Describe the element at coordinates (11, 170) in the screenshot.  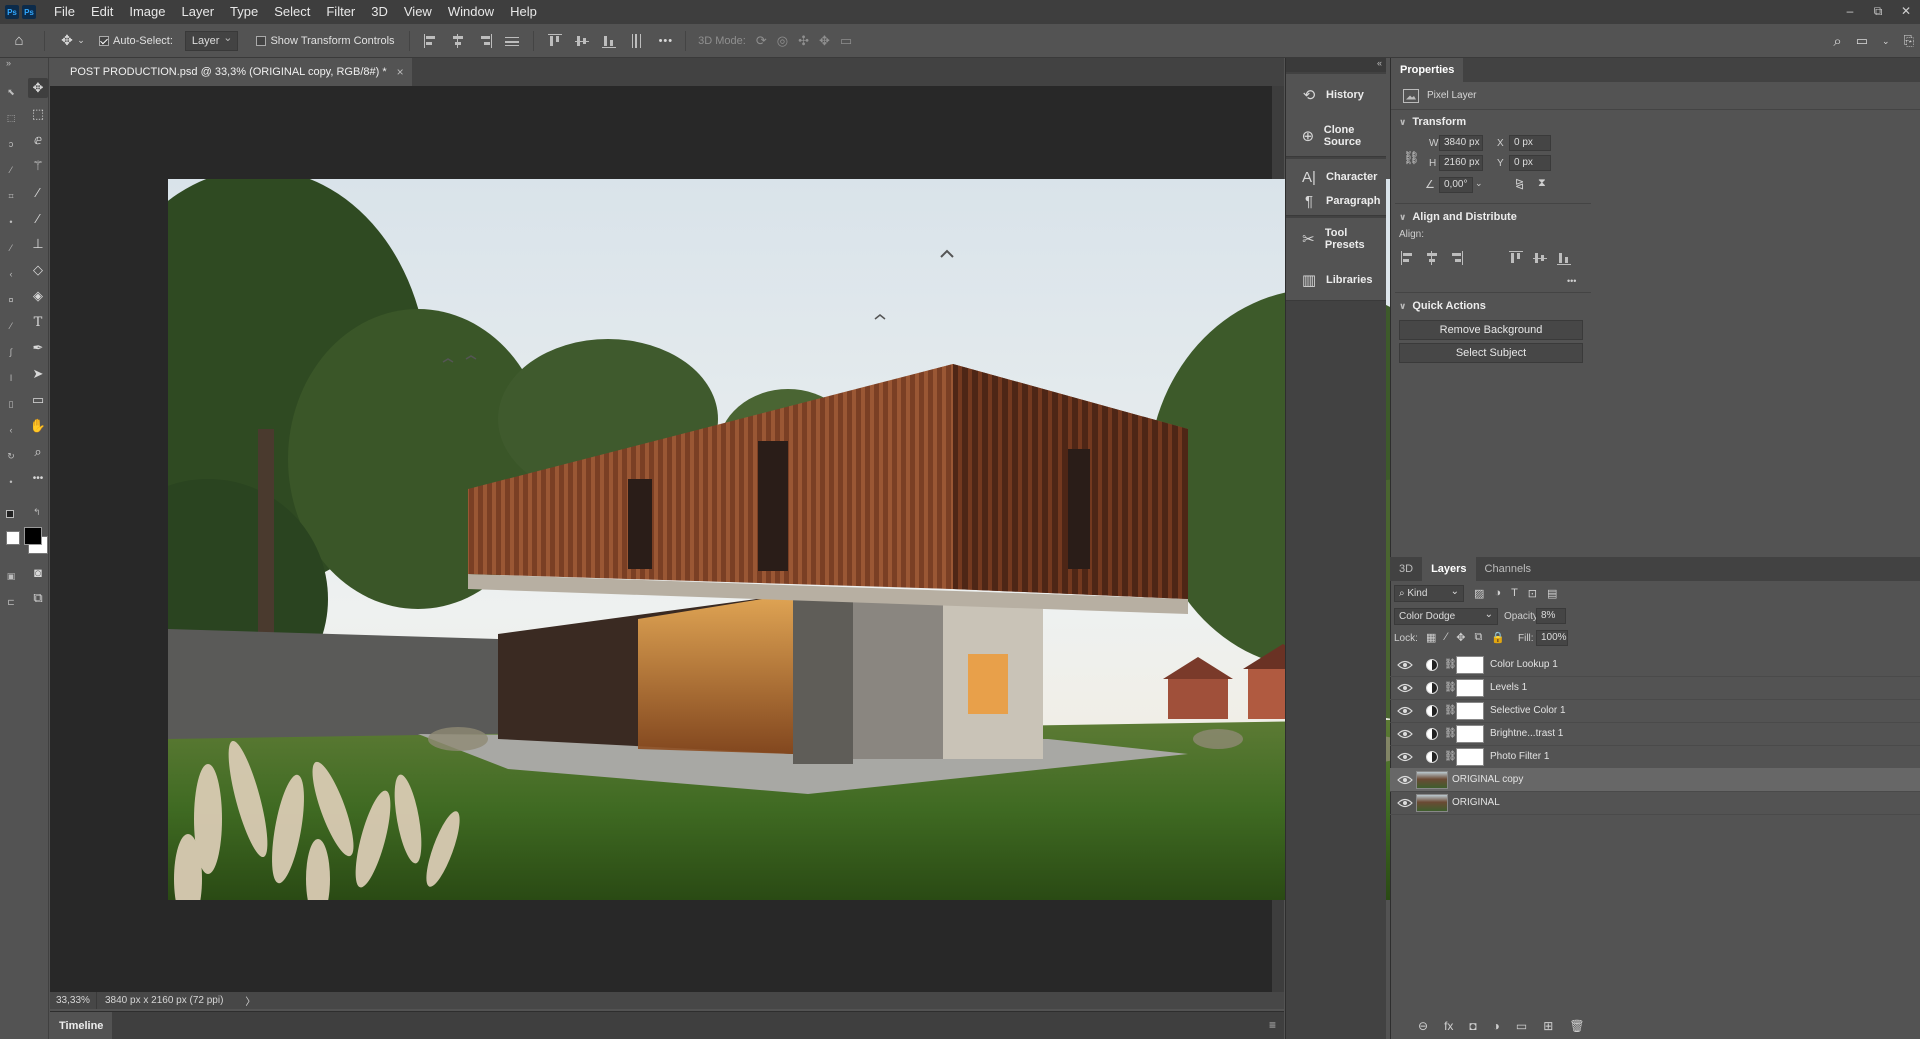
I see `quick-select-small-icon: ⁄` at that location.